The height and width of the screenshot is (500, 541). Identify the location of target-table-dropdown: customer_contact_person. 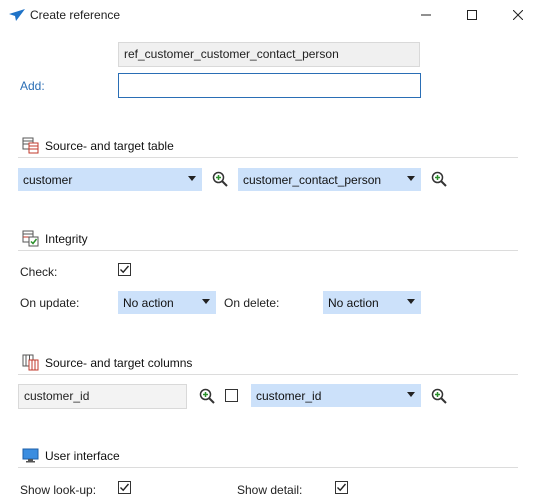
(329, 179).